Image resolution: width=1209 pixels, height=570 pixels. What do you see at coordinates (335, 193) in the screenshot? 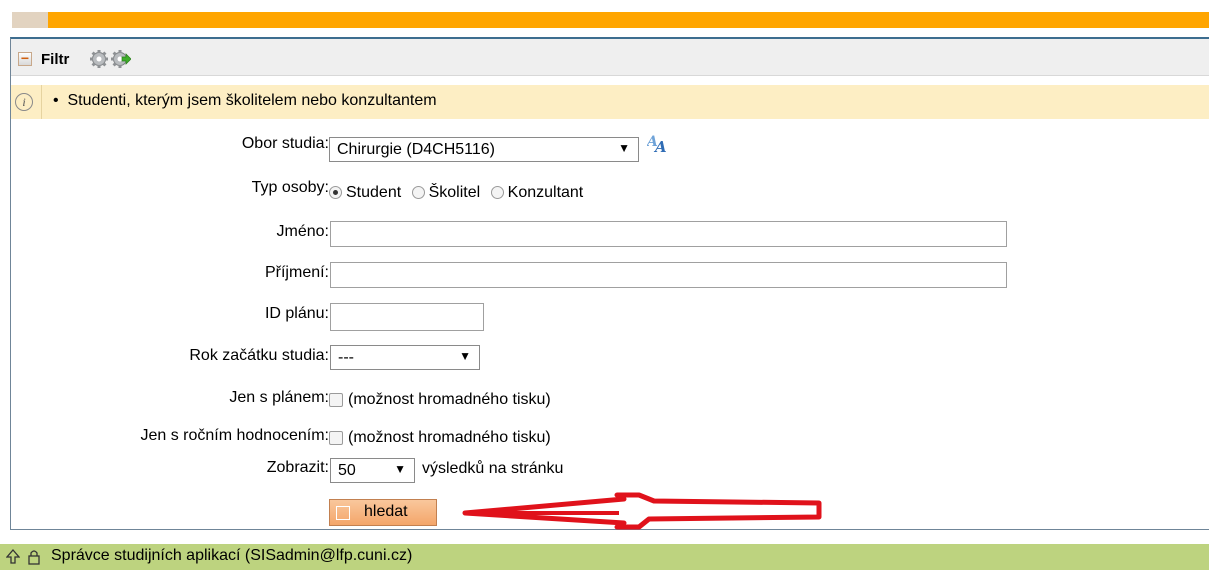
I see `radio-student` at bounding box center [335, 193].